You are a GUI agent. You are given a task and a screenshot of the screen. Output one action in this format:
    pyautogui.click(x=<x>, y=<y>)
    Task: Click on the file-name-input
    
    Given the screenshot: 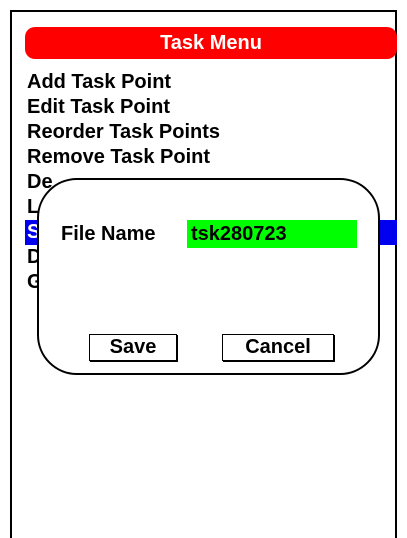 What is the action you would take?
    pyautogui.click(x=272, y=234)
    